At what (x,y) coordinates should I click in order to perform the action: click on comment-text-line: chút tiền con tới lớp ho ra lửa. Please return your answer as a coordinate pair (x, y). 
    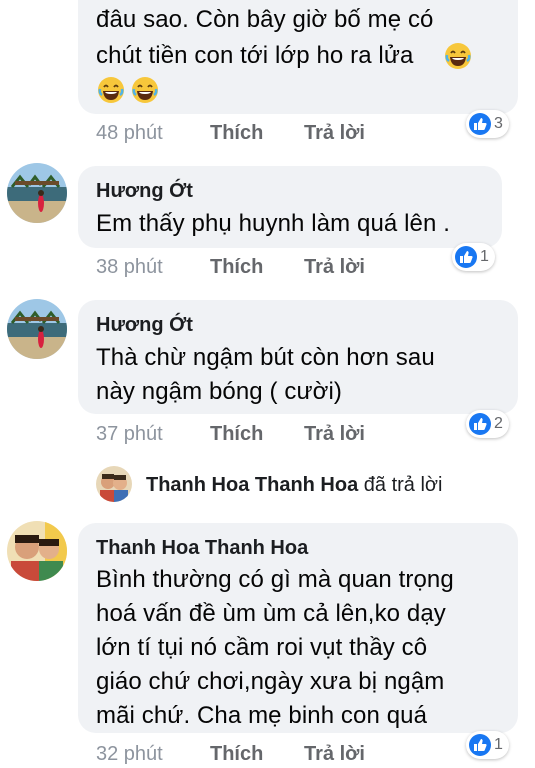
    Looking at the image, I should click on (255, 55).